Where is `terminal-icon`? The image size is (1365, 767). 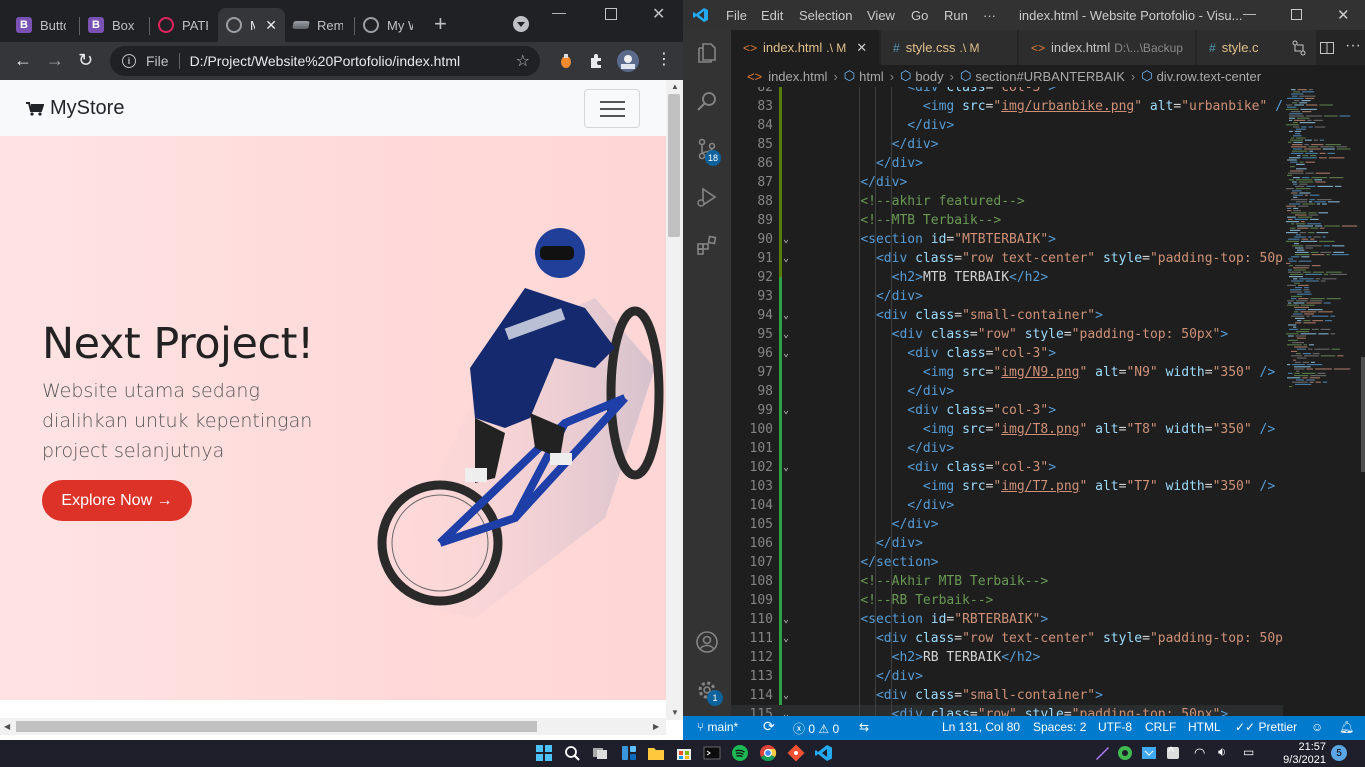
terminal-icon is located at coordinates (712, 753).